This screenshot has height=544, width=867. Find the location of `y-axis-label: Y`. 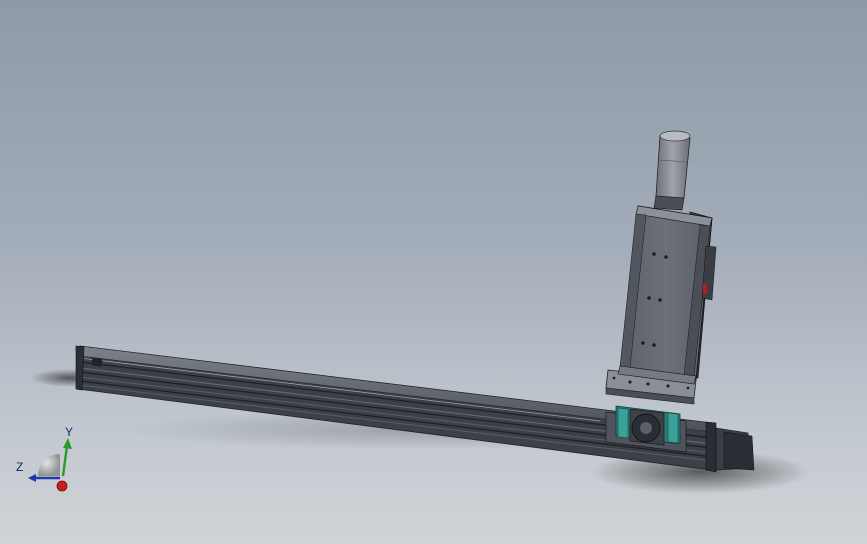

y-axis-label: Y is located at coordinates (69, 432).